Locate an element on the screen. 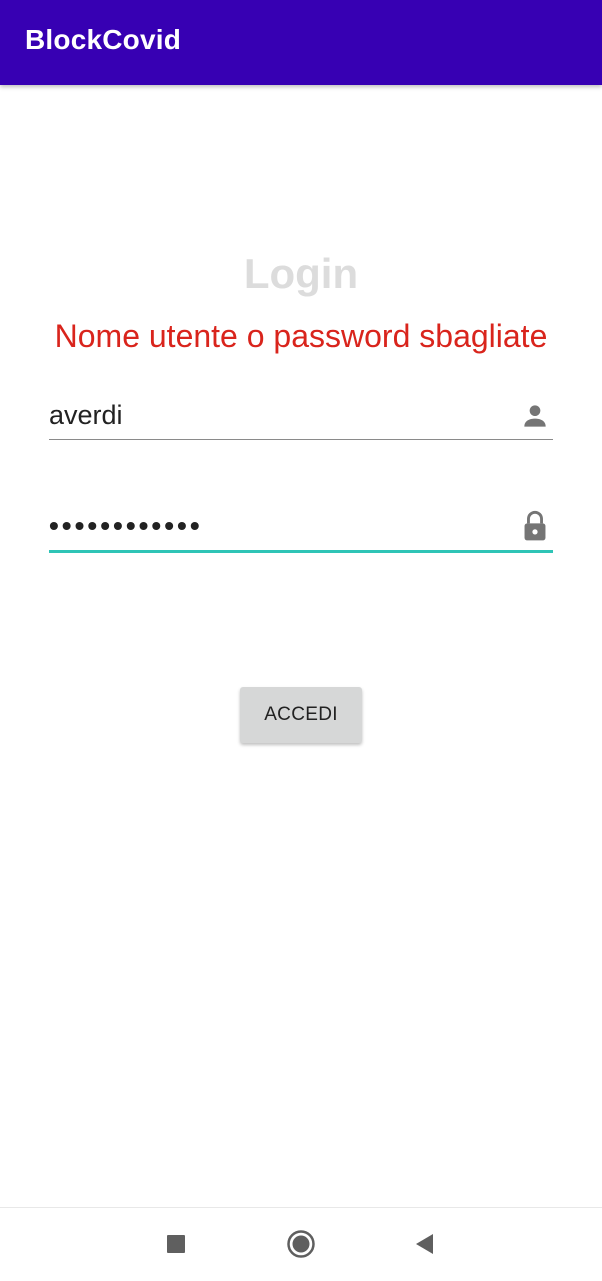 This screenshot has height=1281, width=602. lock-icon is located at coordinates (535, 525).